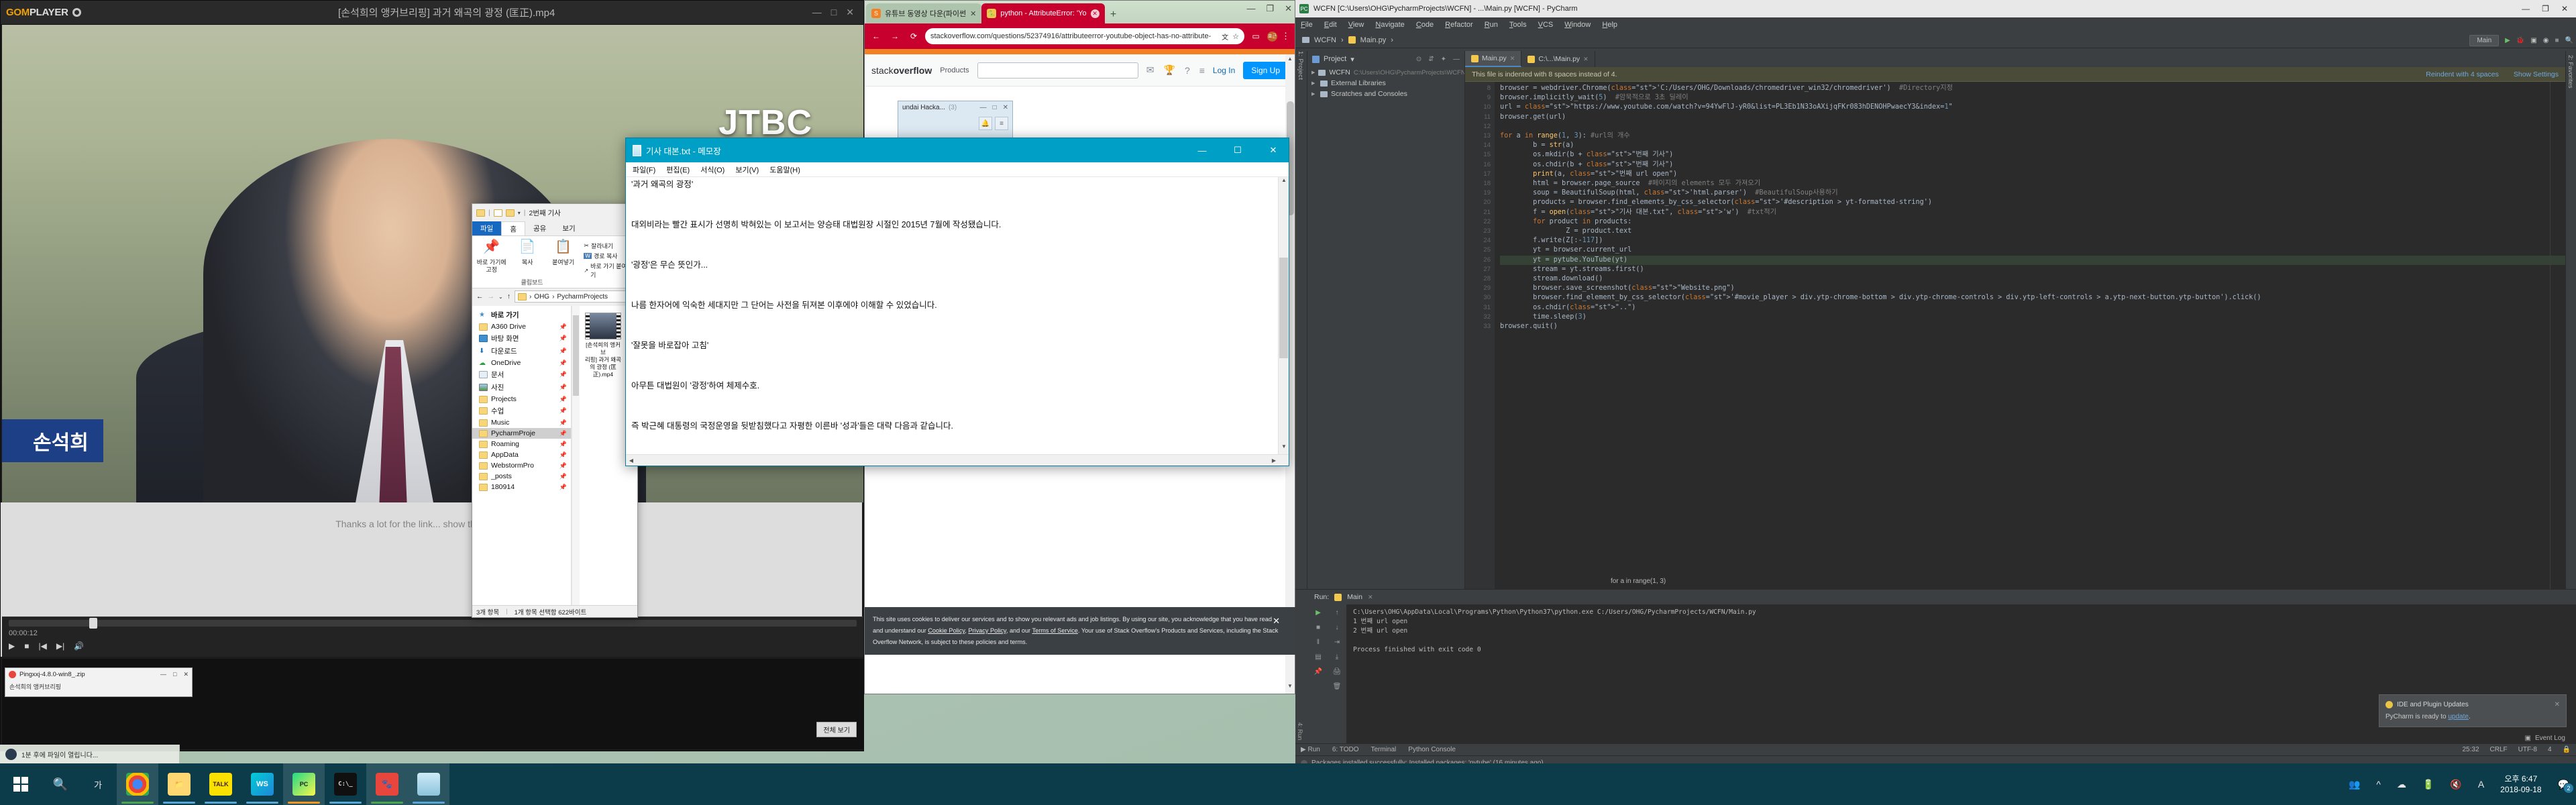 This screenshot has height=805, width=2576. Describe the element at coordinates (1609, 25) in the screenshot. I see `menu-help: Help` at that location.